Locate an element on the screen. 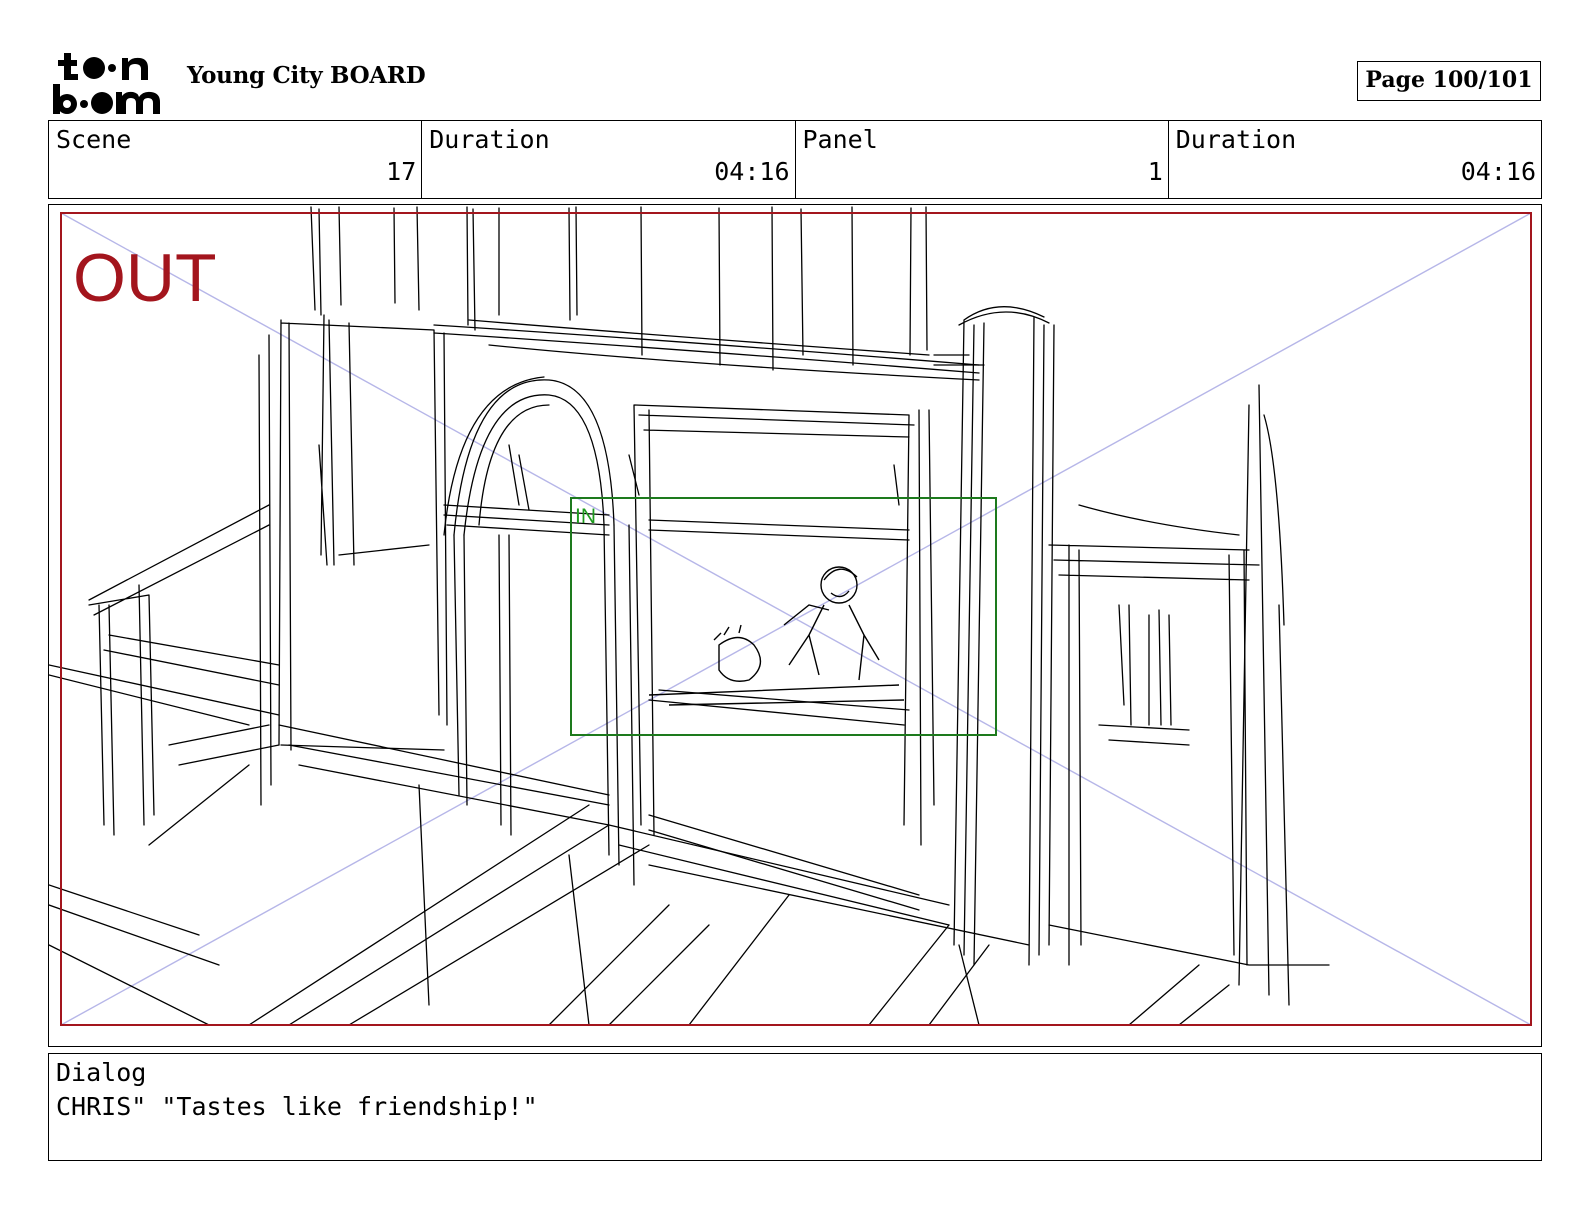 The image size is (1584, 1224). panel-cell: Panel 1 is located at coordinates (982, 159).